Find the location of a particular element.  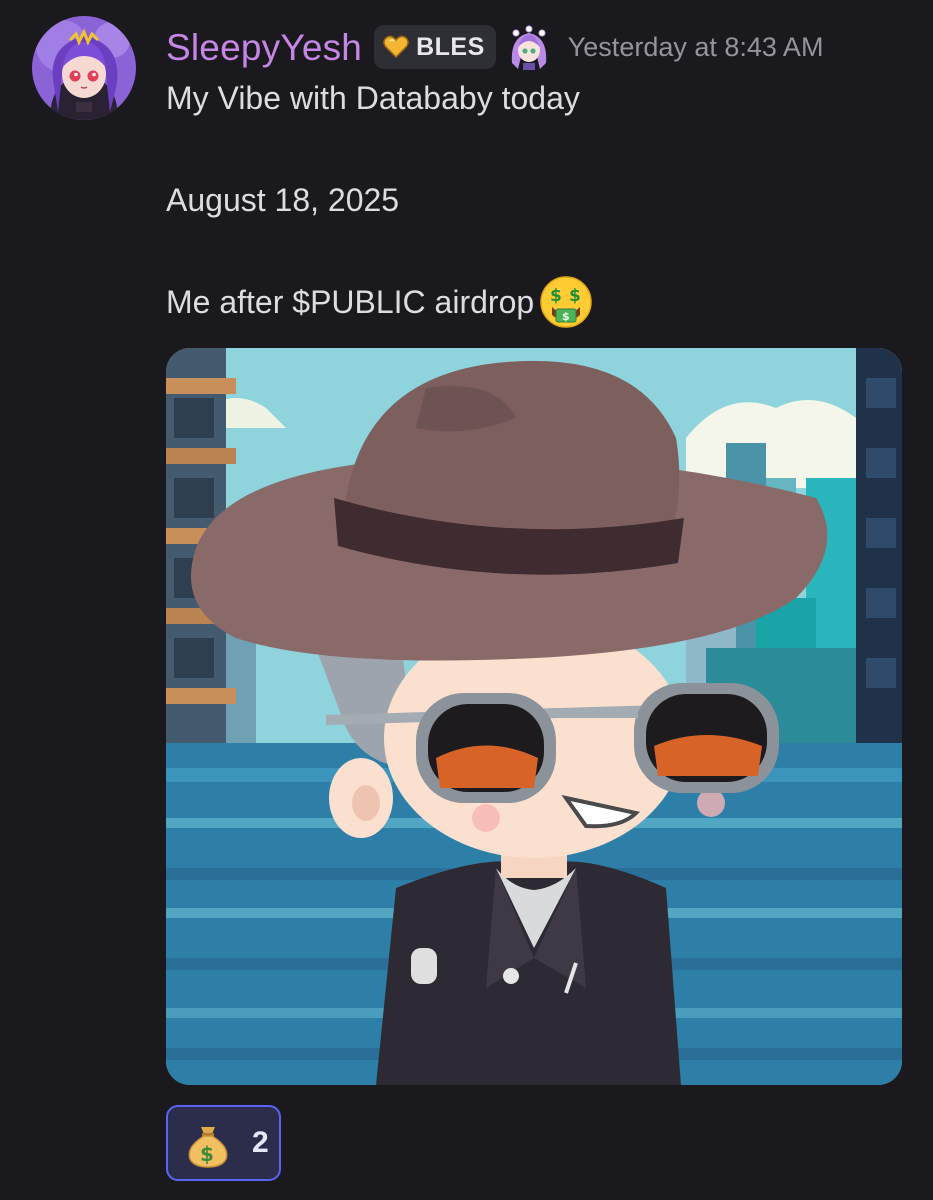

user-avatar is located at coordinates (84, 68).